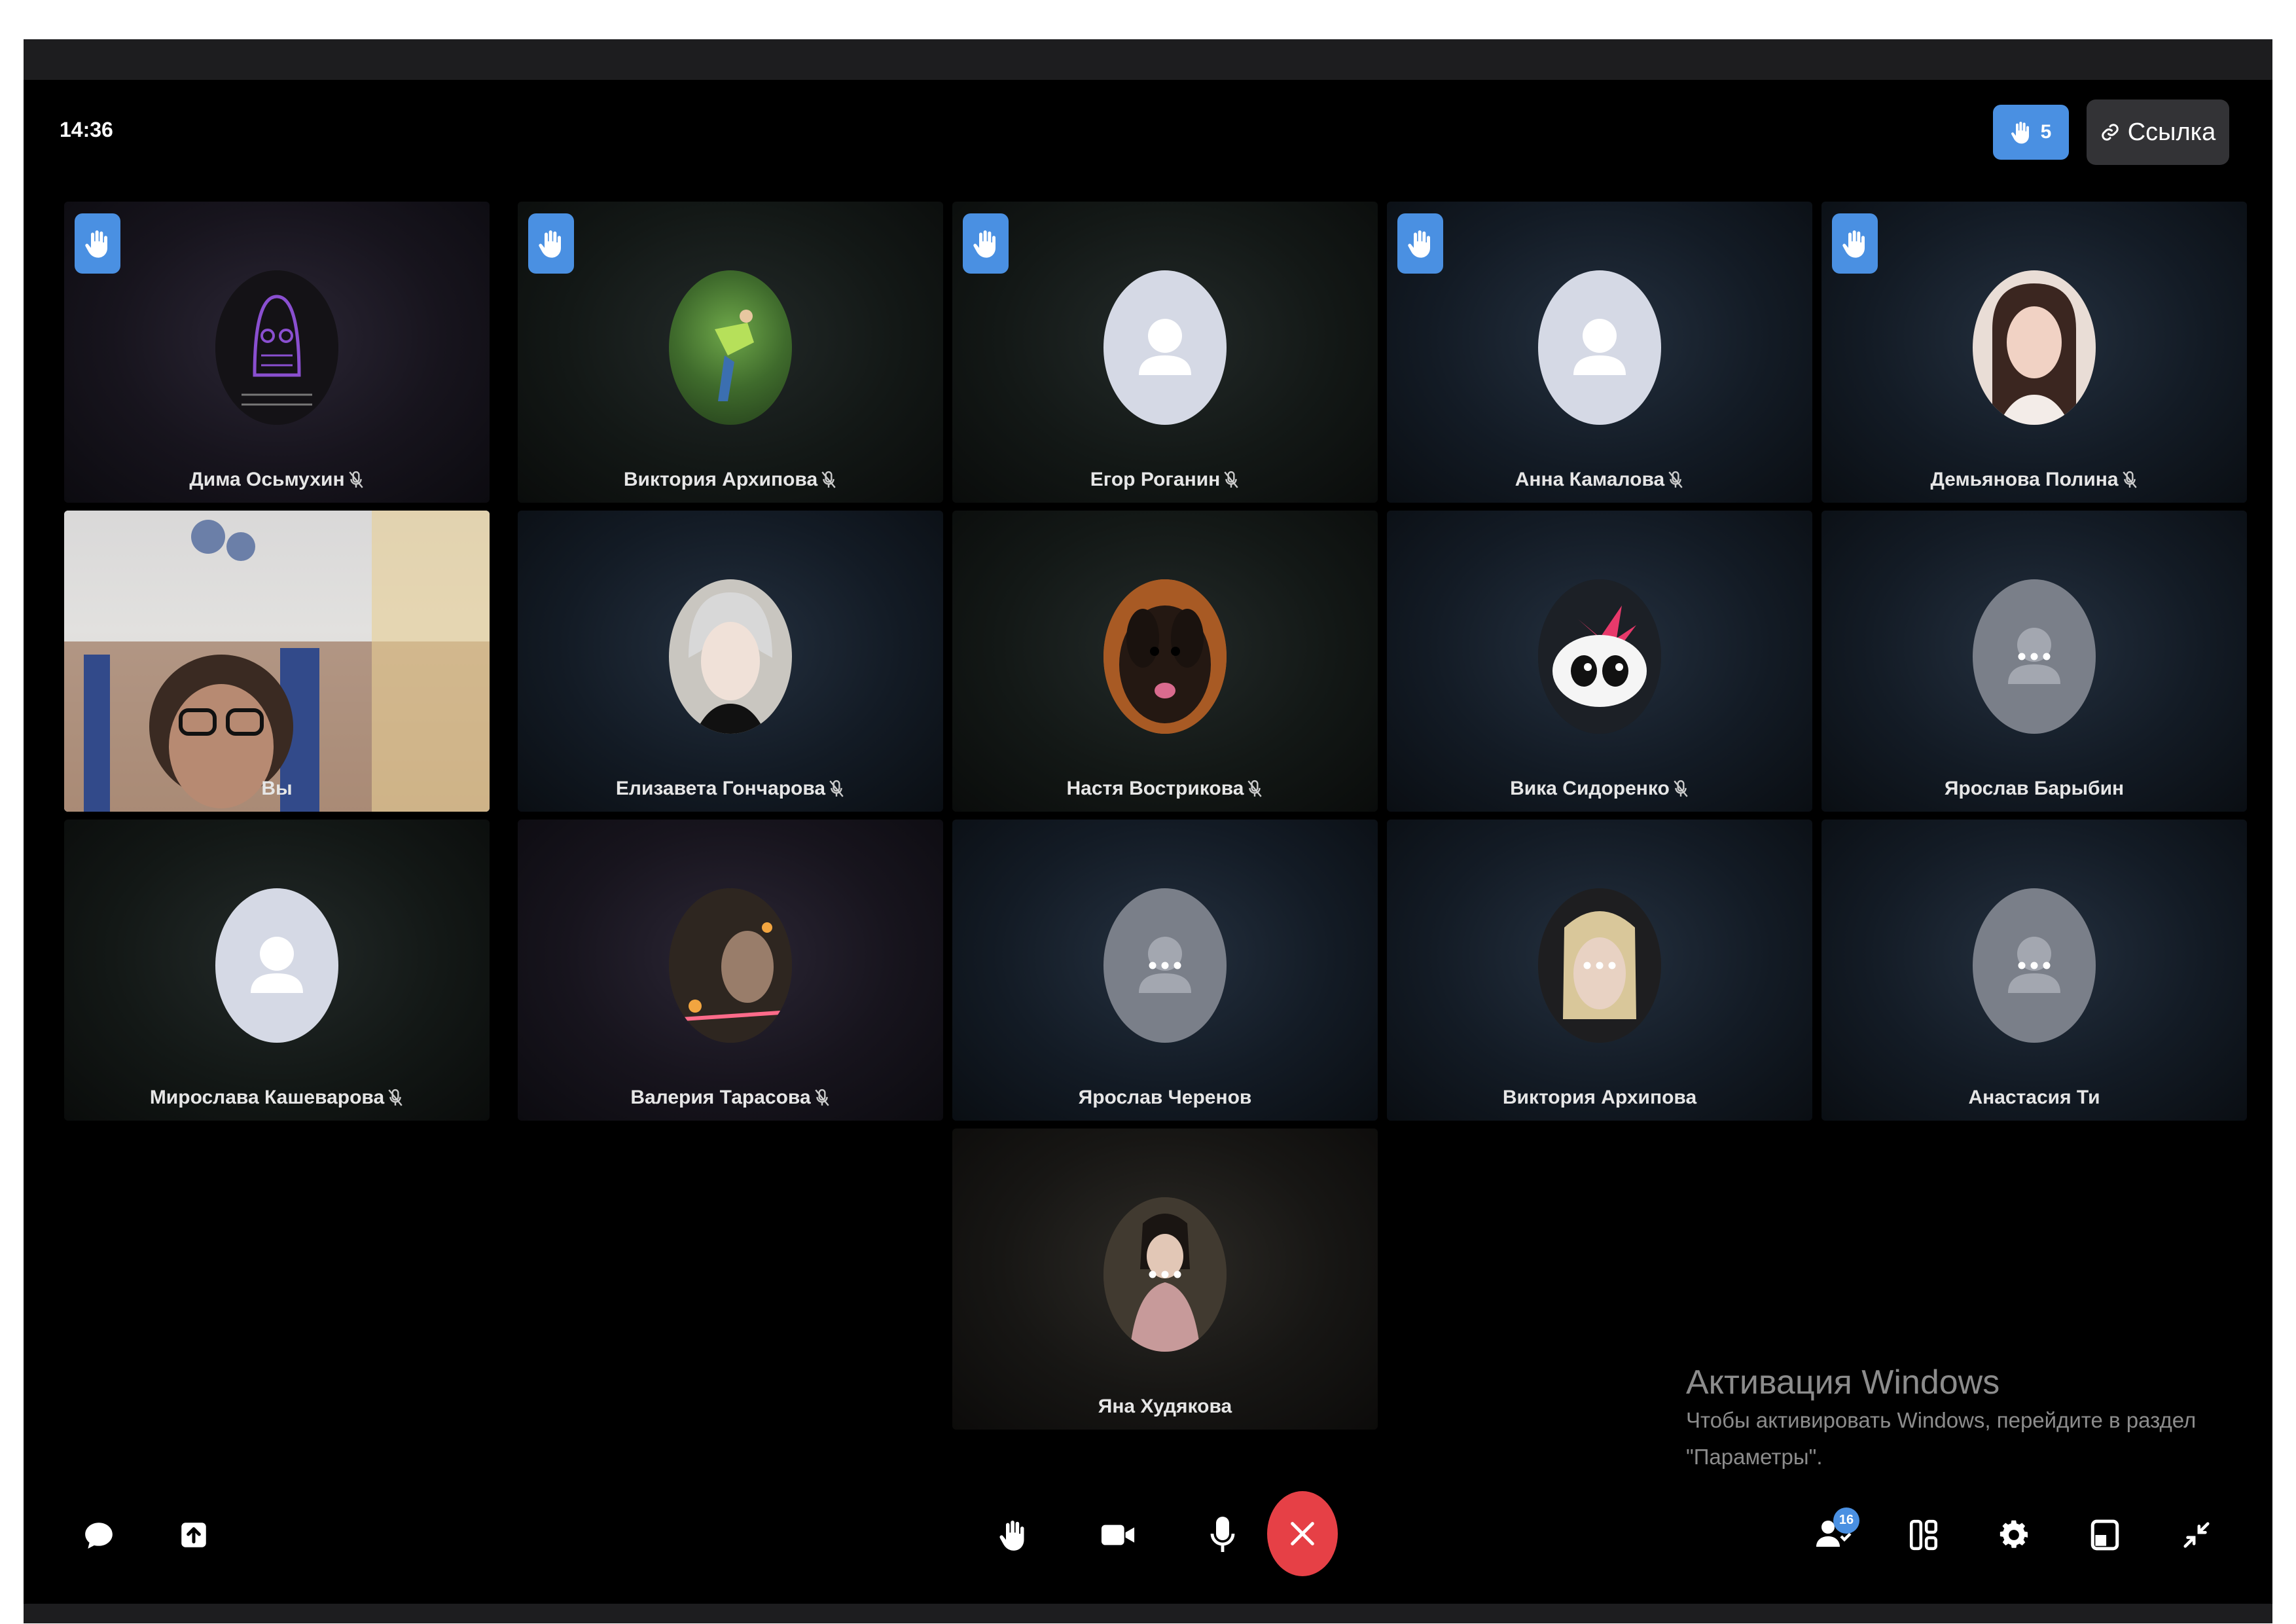 This screenshot has width=2296, height=1624. Describe the element at coordinates (1148, 59) in the screenshot. I see `window-title-bar` at that location.